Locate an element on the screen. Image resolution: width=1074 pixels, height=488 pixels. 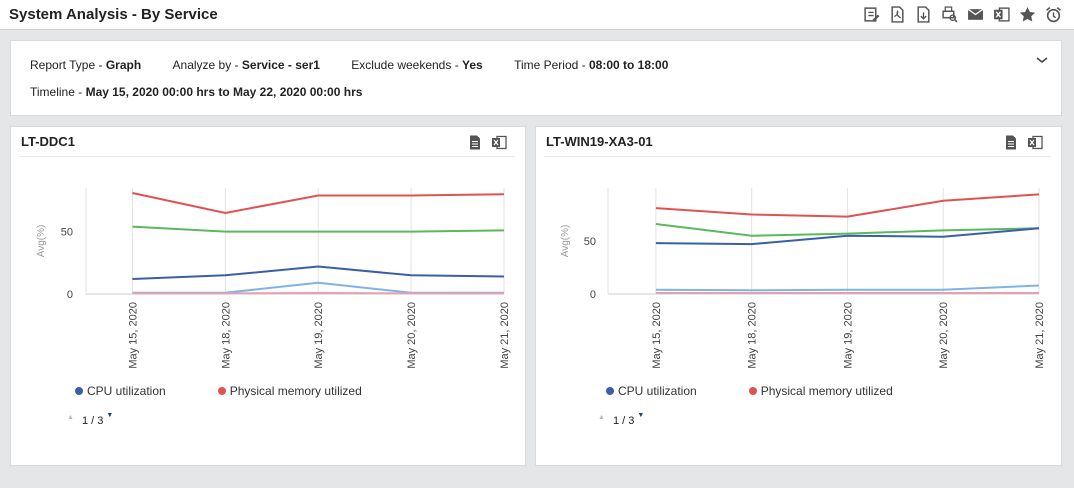
time-period-filter: Time Period - 08:00 to 18:00 is located at coordinates (591, 65).